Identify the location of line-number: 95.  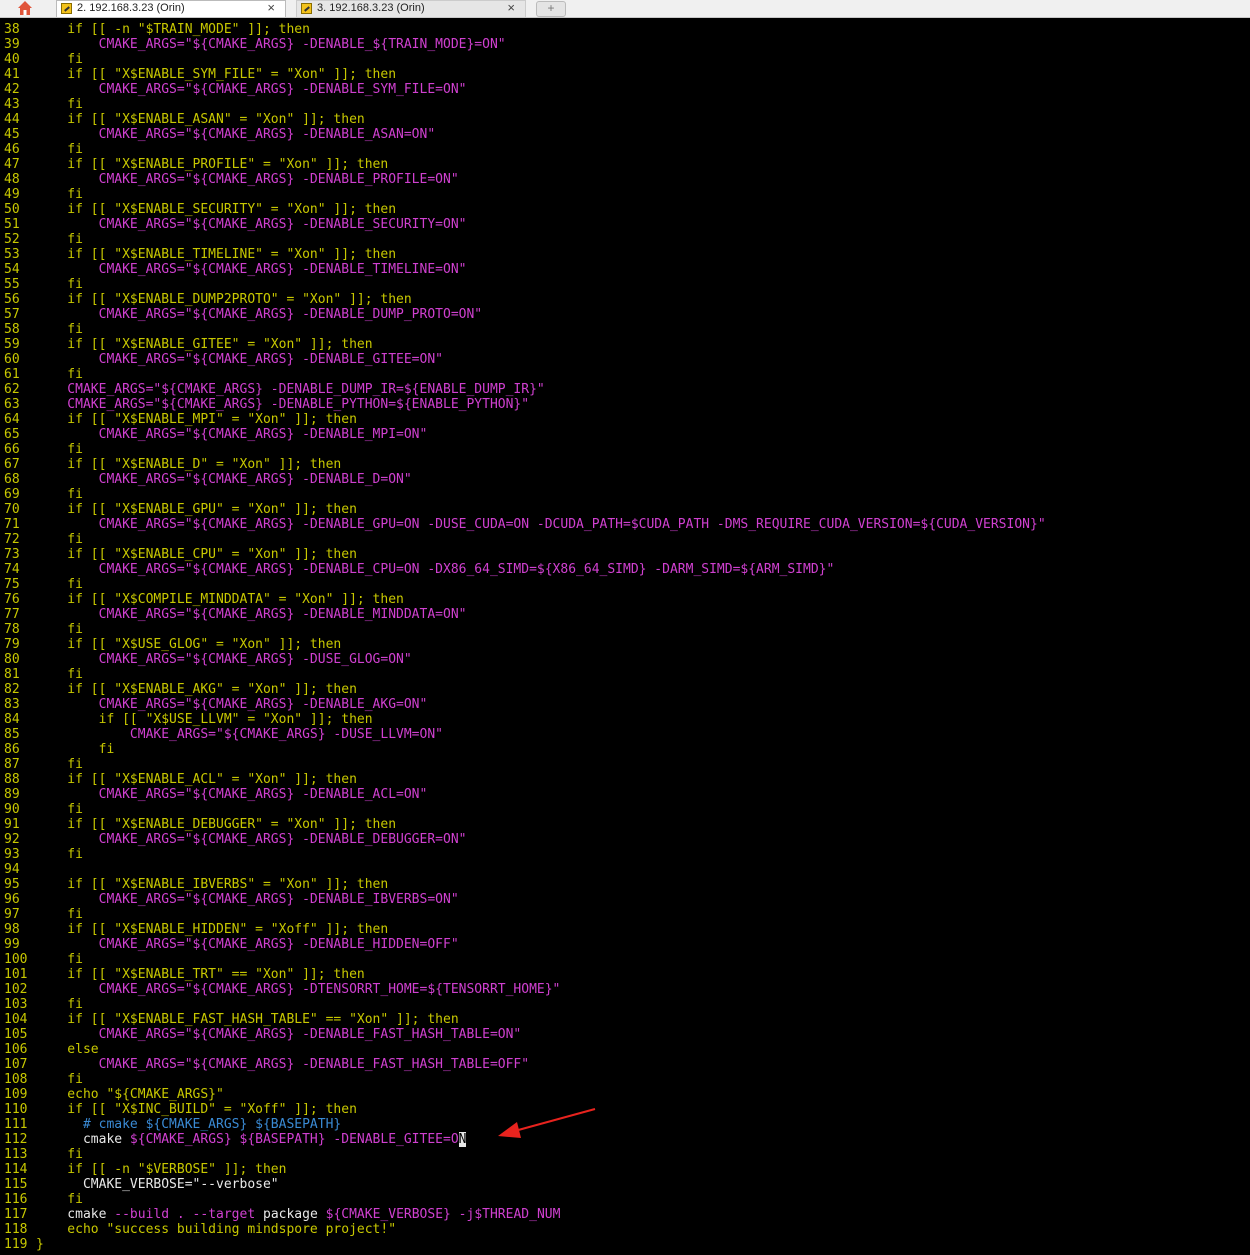
(12, 884).